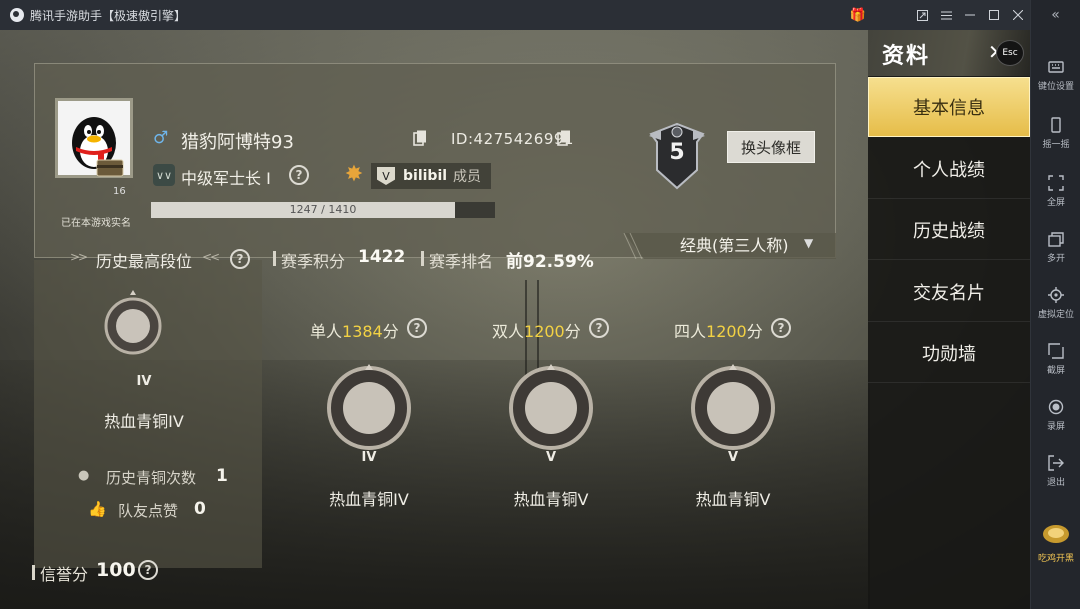 The height and width of the screenshot is (609, 1080). What do you see at coordinates (313, 261) in the screenshot?
I see `season-points-label: 赛季积分` at bounding box center [313, 261].